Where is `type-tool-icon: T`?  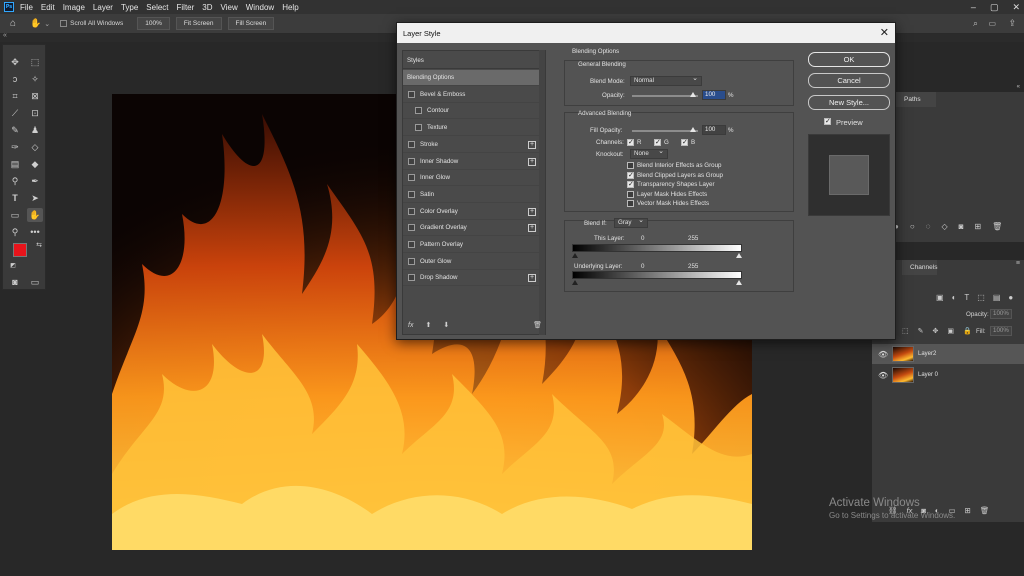 type-tool-icon: T is located at coordinates (15, 198).